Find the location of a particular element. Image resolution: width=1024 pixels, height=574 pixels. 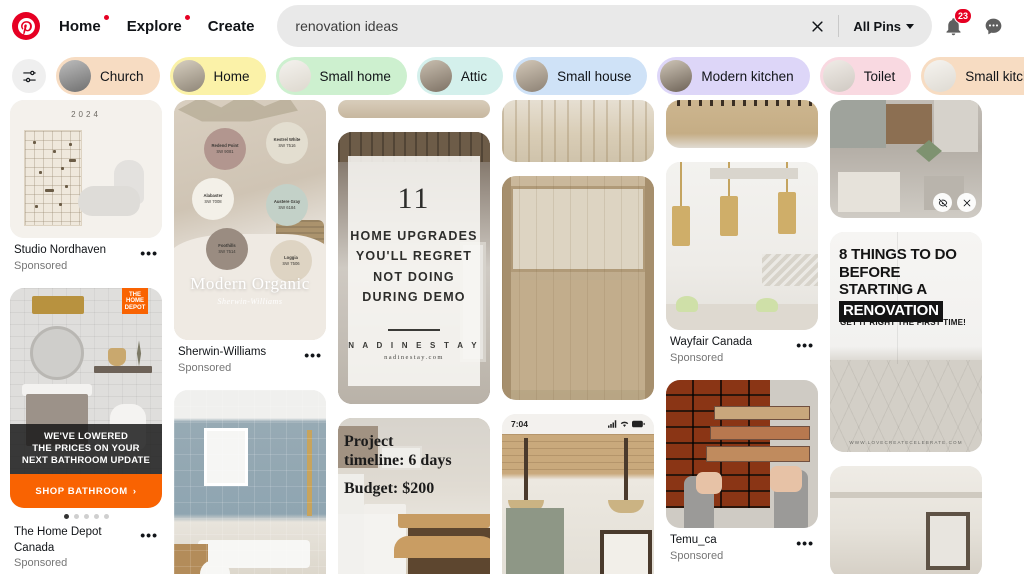

chair-art is located at coordinates (112, 191).